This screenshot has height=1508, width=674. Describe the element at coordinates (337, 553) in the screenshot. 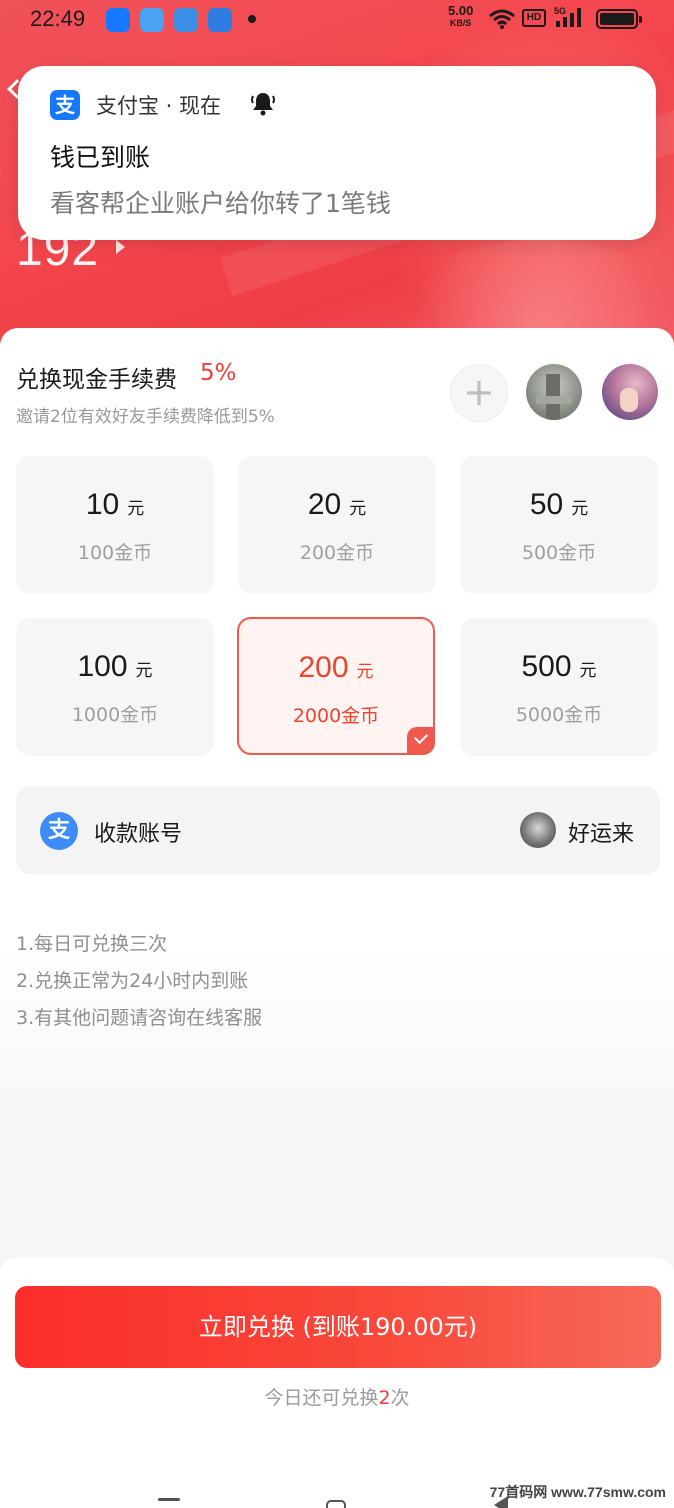

I see `option-coins: 200金币` at that location.